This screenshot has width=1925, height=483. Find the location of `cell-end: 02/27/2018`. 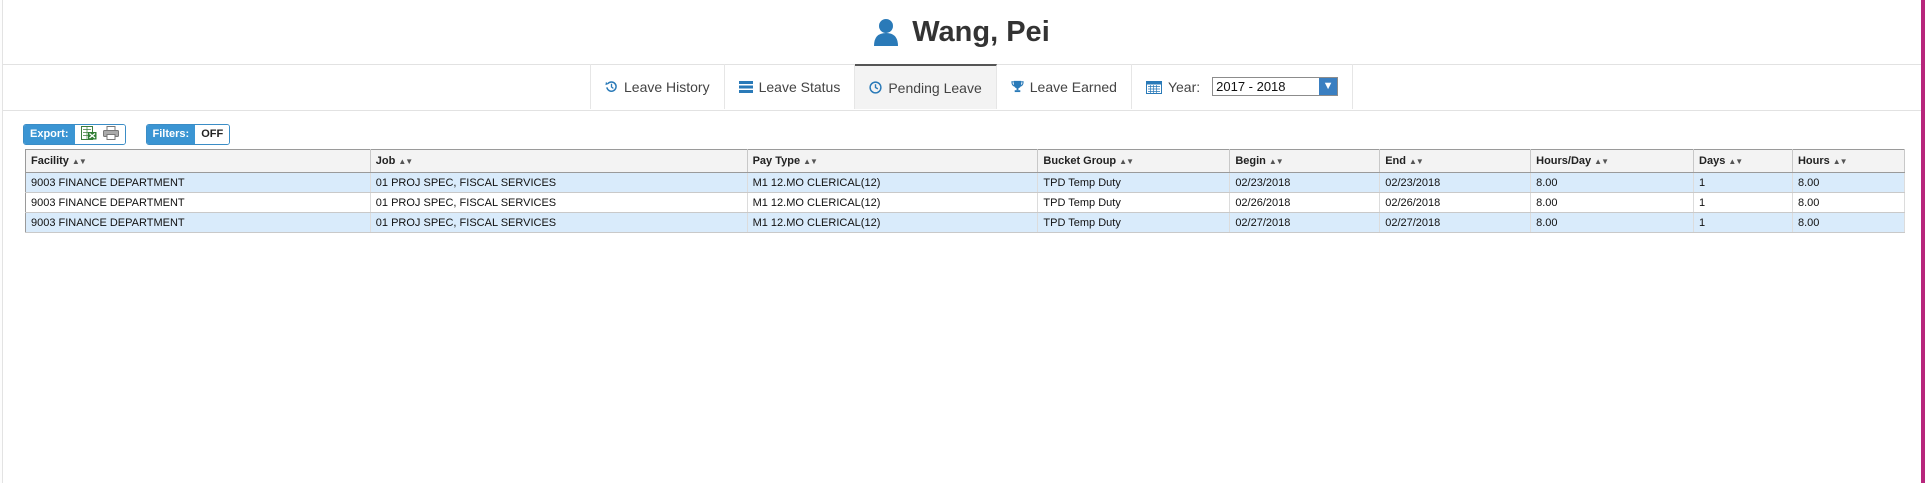

cell-end: 02/27/2018 is located at coordinates (1455, 222).